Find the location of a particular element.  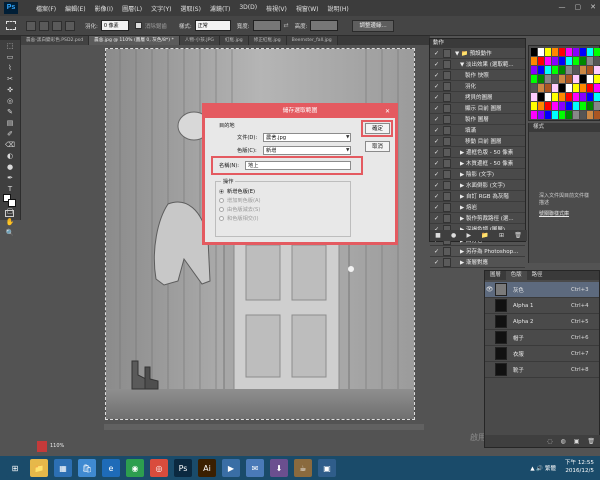

tool-button-1: ▭ is located at coordinates (10, 57).